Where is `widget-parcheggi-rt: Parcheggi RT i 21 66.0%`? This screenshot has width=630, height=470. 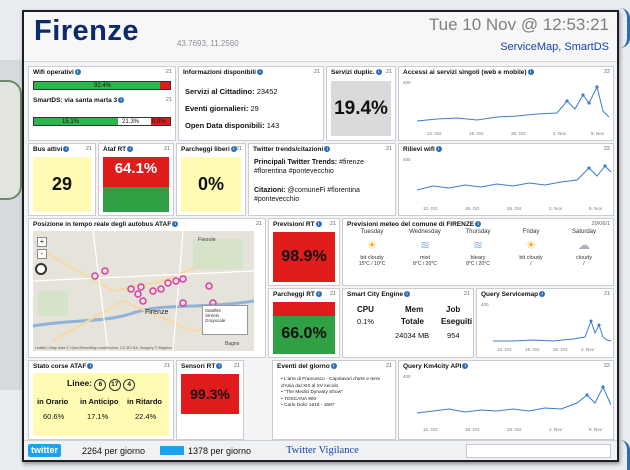 widget-parcheggi-rt: Parcheggi RT i 21 66.0% is located at coordinates (304, 323).